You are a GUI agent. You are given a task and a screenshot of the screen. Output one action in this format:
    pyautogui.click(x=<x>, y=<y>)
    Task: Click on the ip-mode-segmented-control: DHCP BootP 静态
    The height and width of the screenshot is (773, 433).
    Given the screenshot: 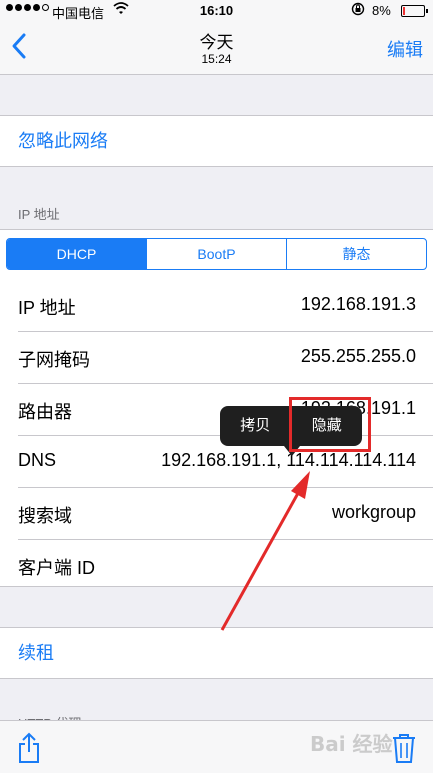 What is the action you would take?
    pyautogui.click(x=216, y=254)
    